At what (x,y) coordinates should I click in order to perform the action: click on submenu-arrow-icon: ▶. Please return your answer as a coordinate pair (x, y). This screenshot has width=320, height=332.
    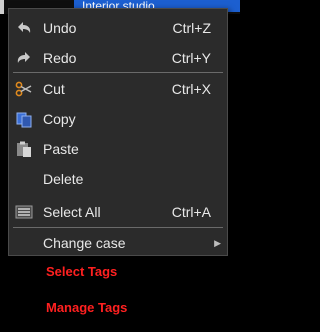
    Looking at the image, I should click on (217, 243).